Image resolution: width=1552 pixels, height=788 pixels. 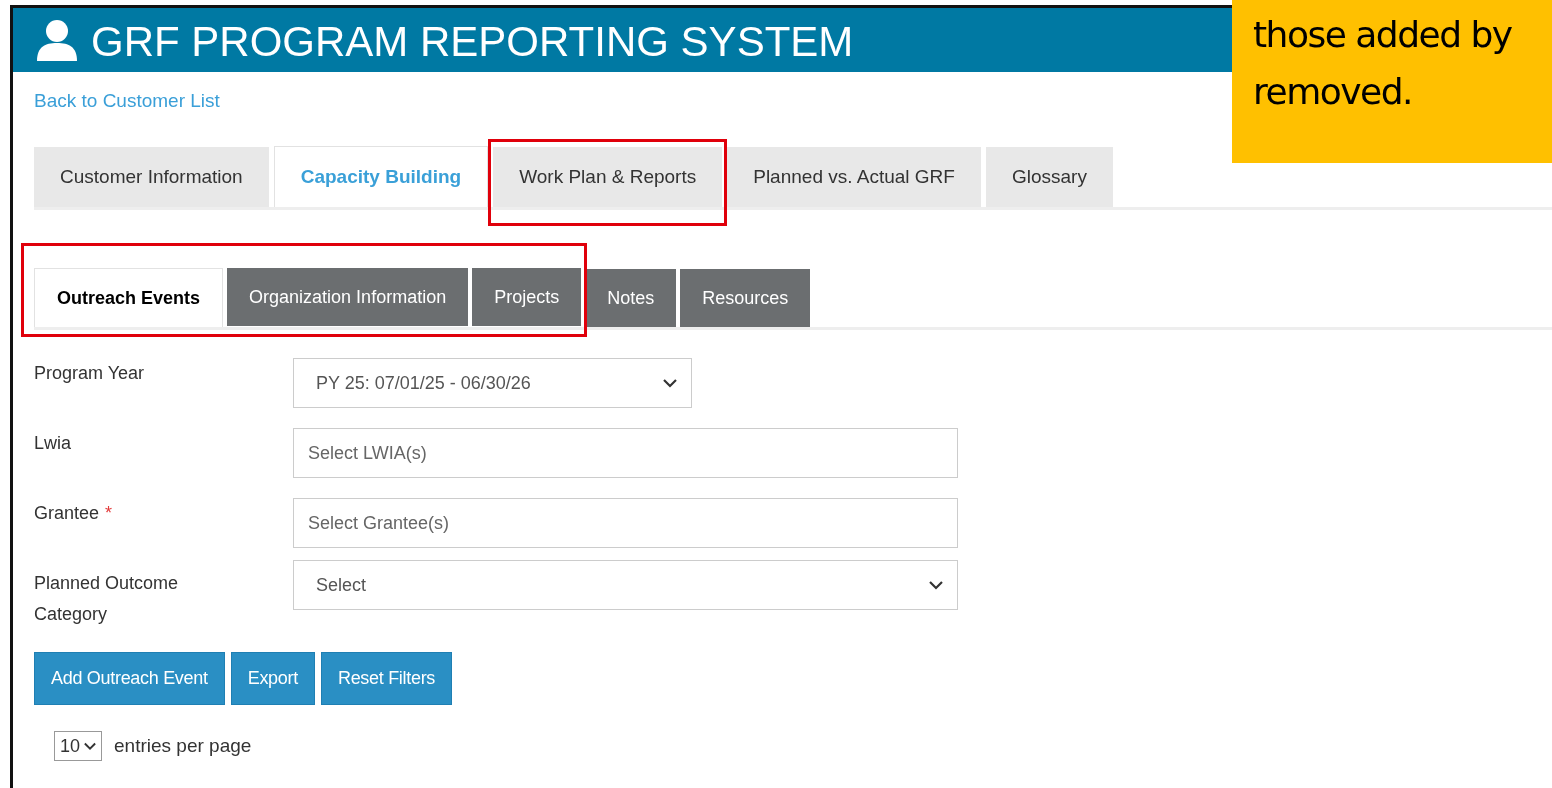 What do you see at coordinates (129, 297) in the screenshot?
I see `tab: Outreach Events` at bounding box center [129, 297].